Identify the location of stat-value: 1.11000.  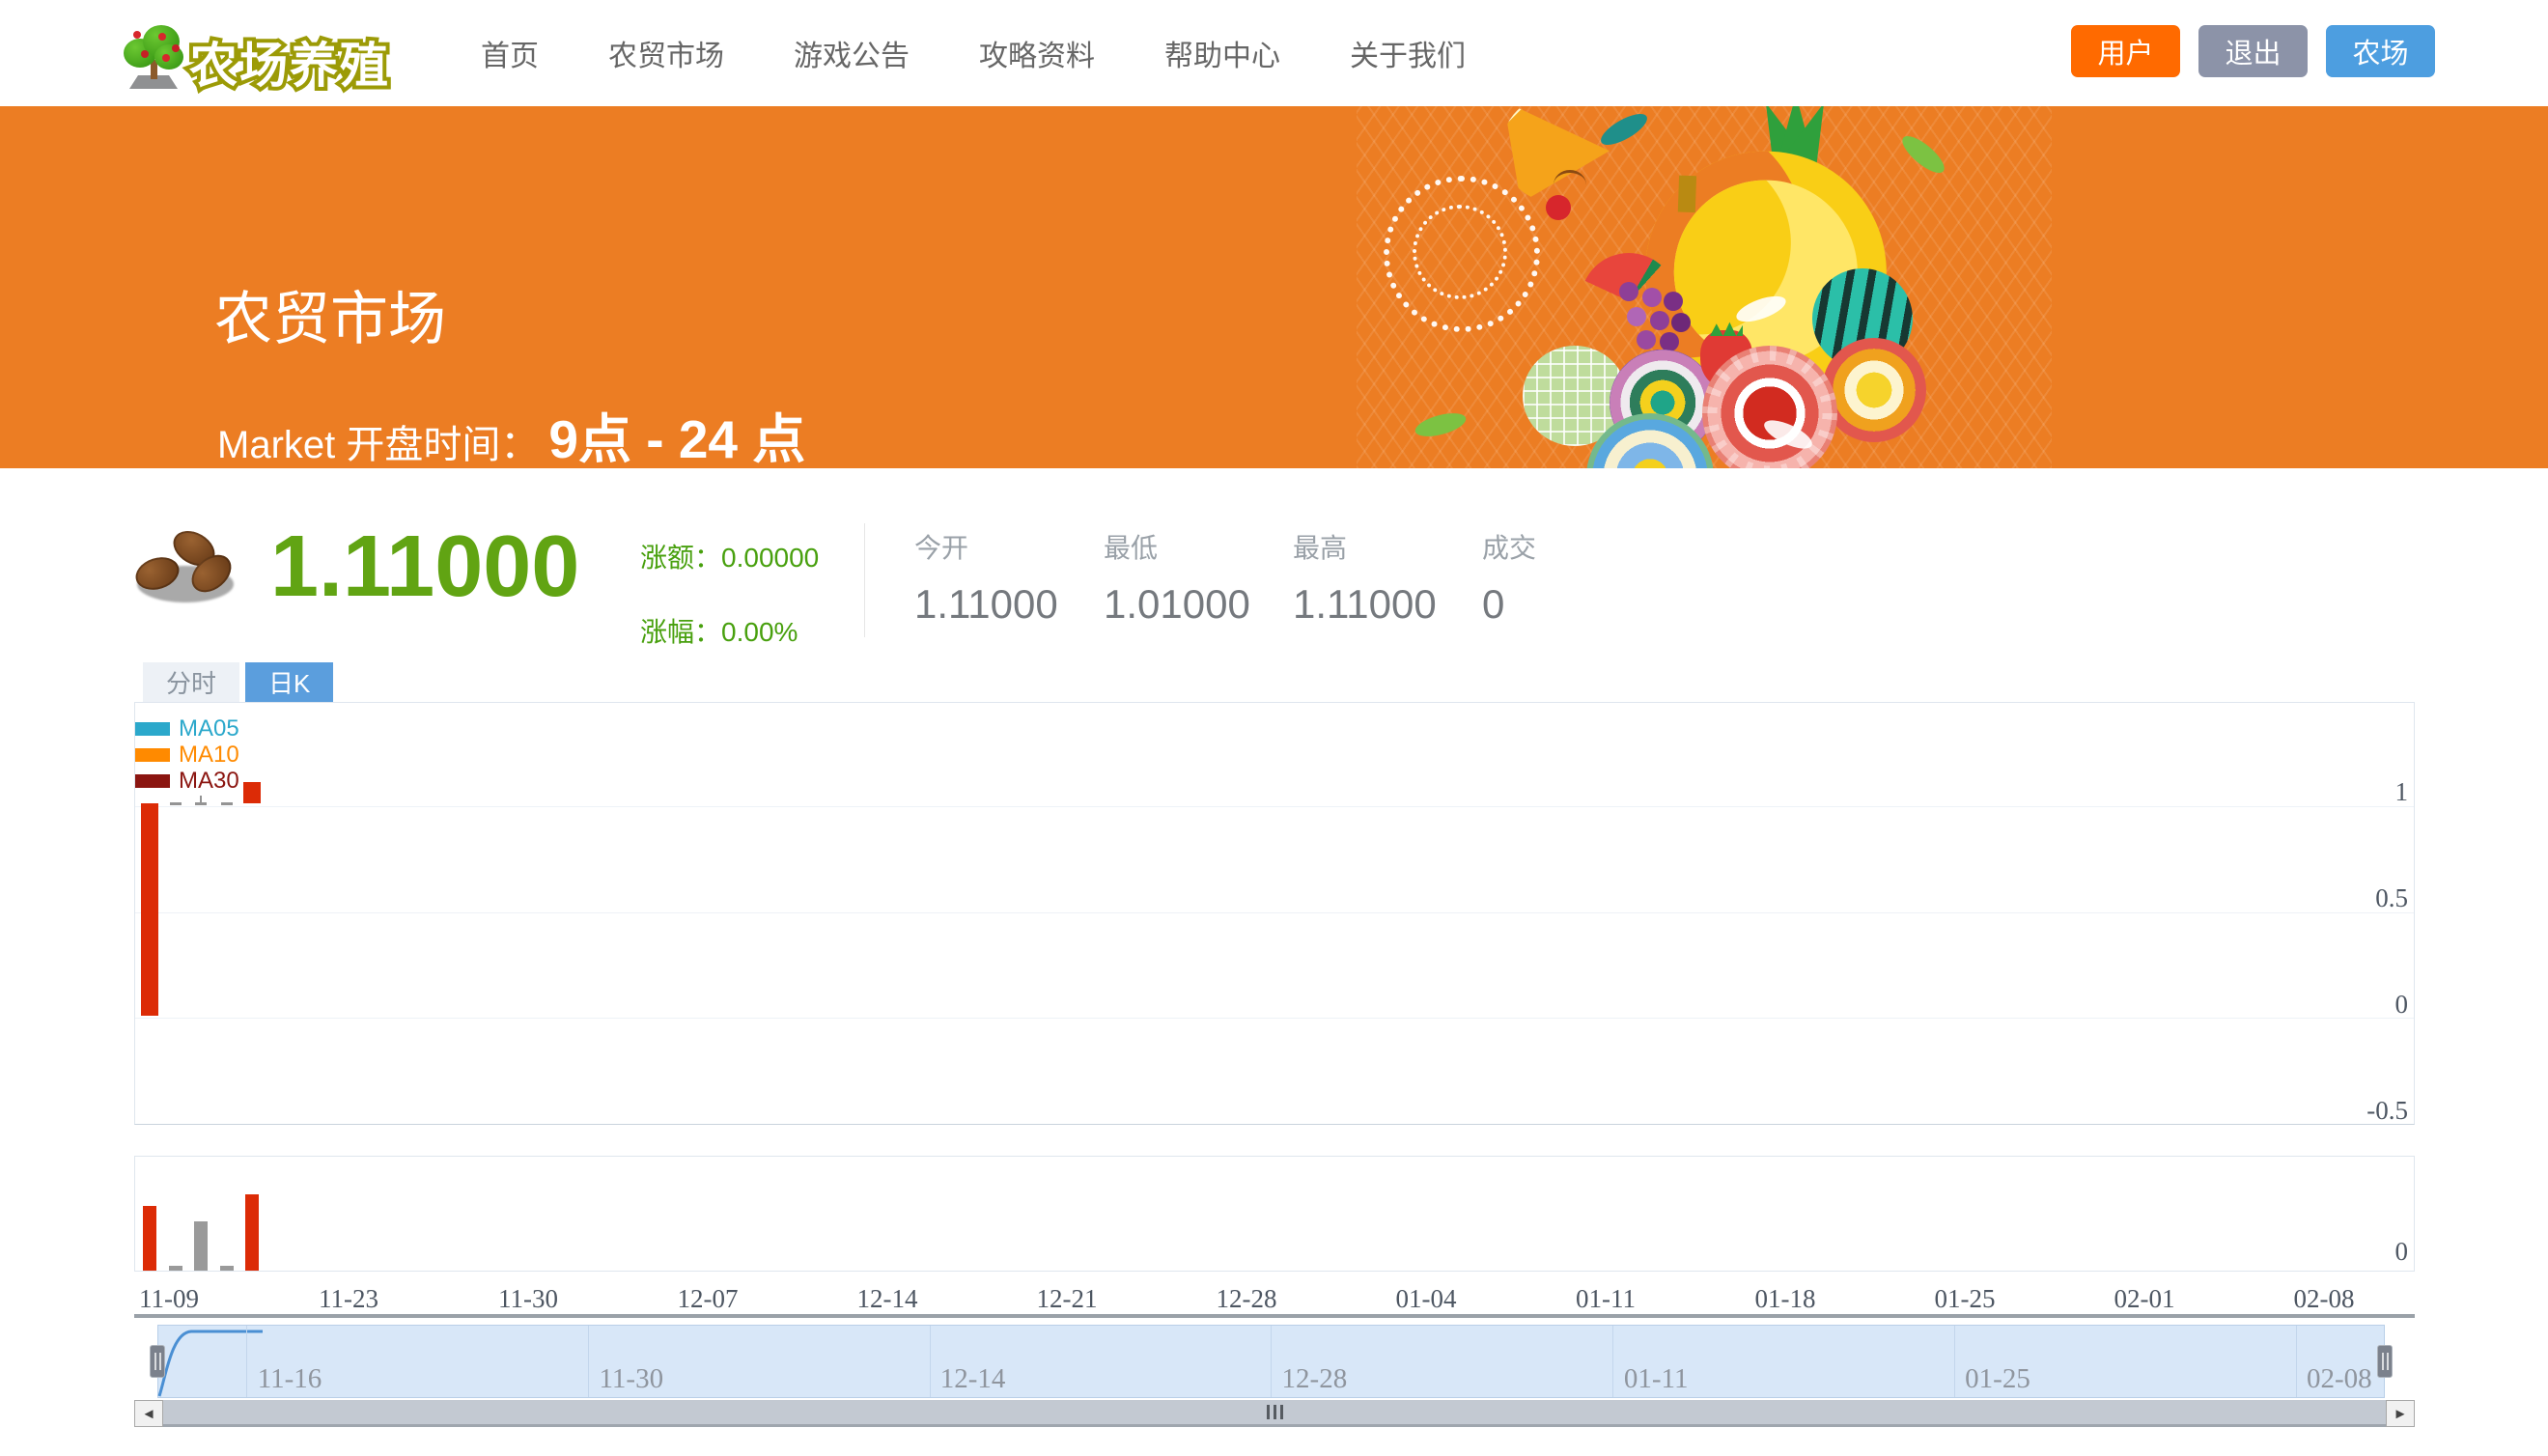
(986, 604).